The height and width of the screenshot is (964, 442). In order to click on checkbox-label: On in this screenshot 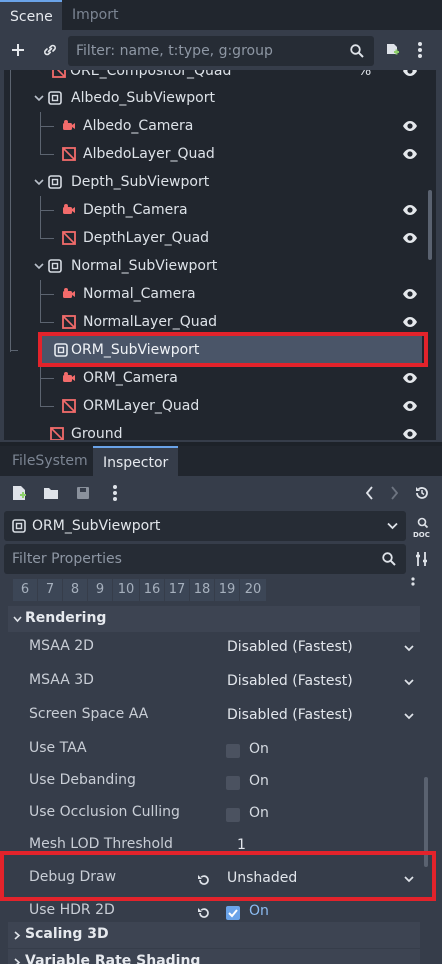, I will do `click(259, 911)`.